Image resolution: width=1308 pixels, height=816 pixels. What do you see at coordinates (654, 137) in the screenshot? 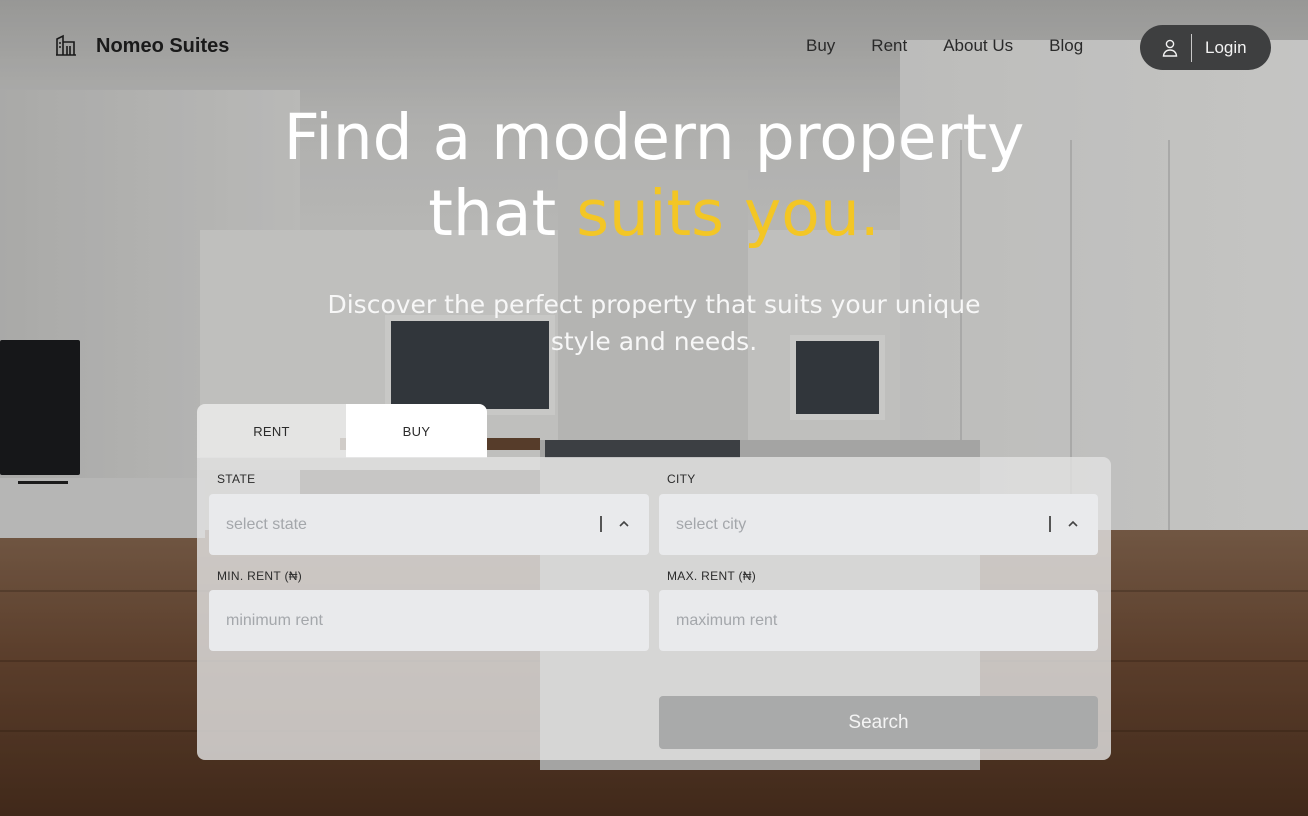
I see `hero-title-line1: Find a modern property` at bounding box center [654, 137].